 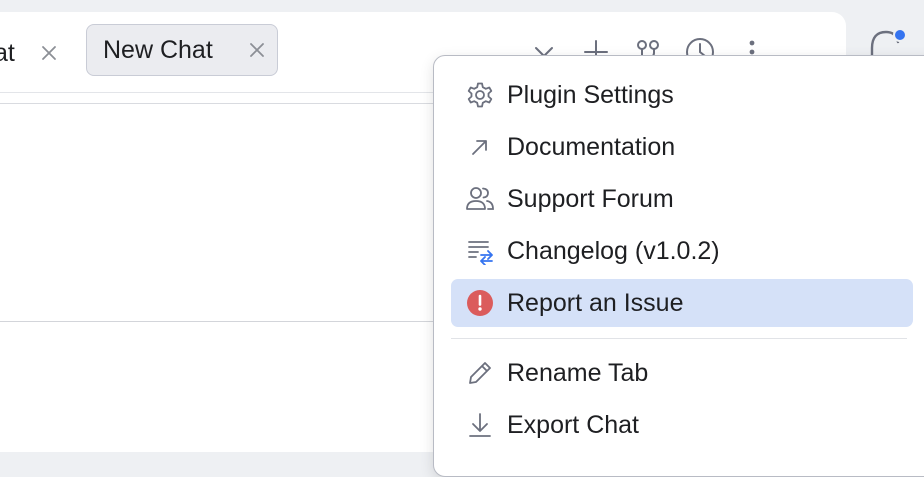 What do you see at coordinates (682, 147) in the screenshot?
I see `menu-item-documentation: Documentation` at bounding box center [682, 147].